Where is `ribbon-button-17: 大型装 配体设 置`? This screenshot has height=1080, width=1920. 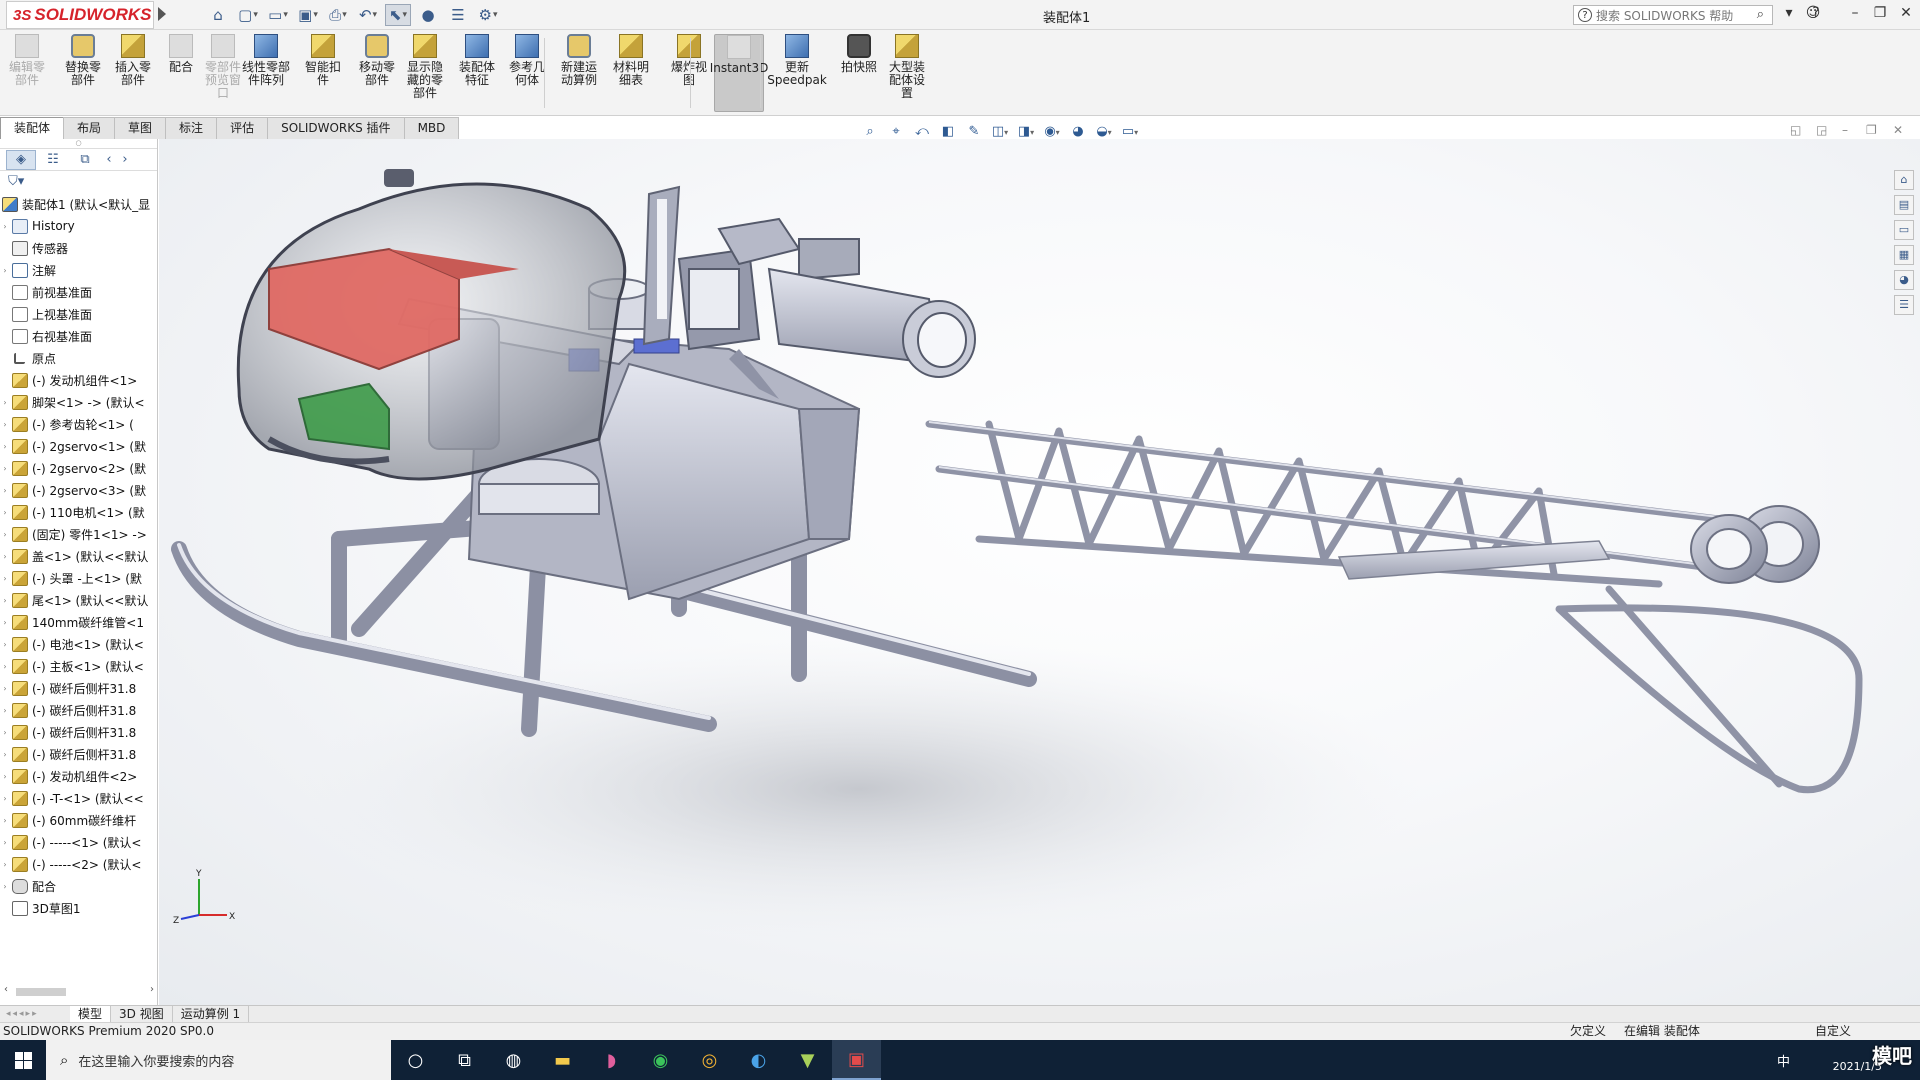 ribbon-button-17: 大型装 配体设 置 is located at coordinates (907, 73).